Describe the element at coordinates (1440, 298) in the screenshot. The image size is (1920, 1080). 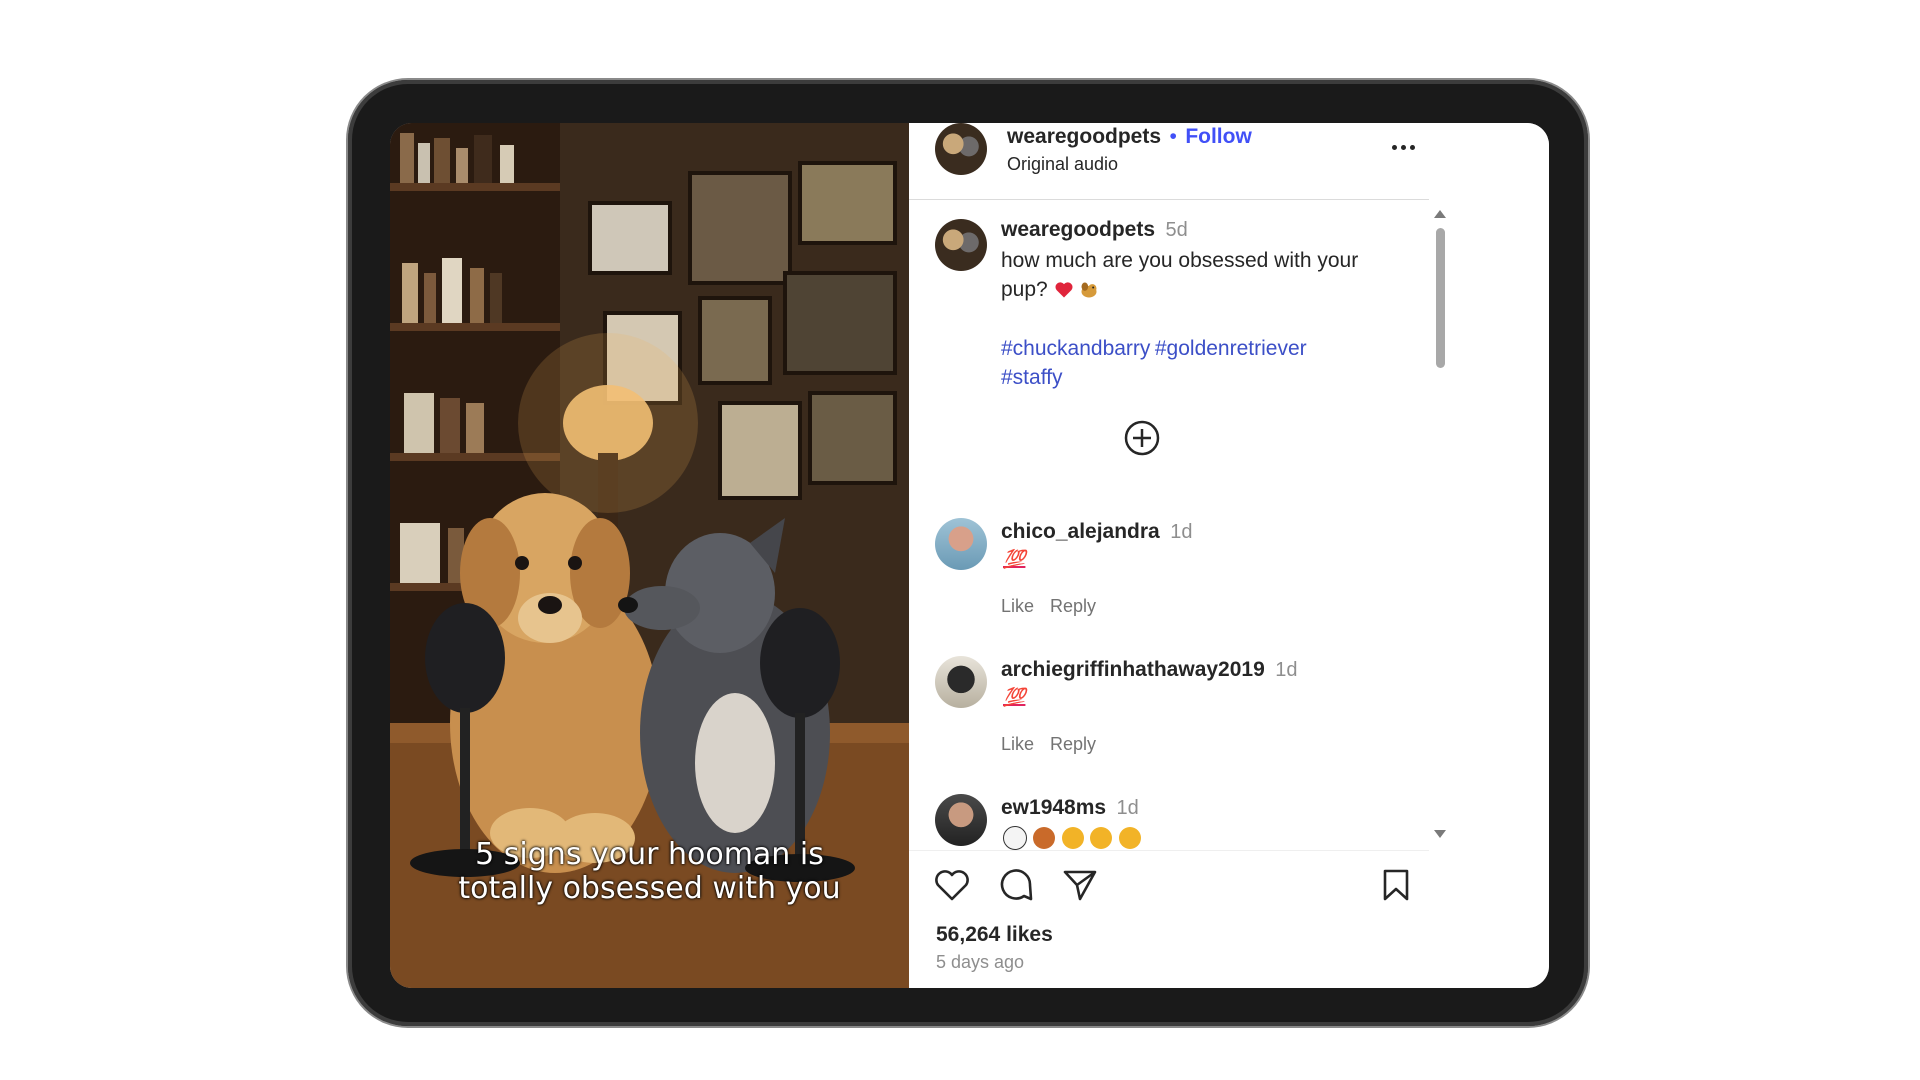
I see `scrollbar-thumb` at that location.